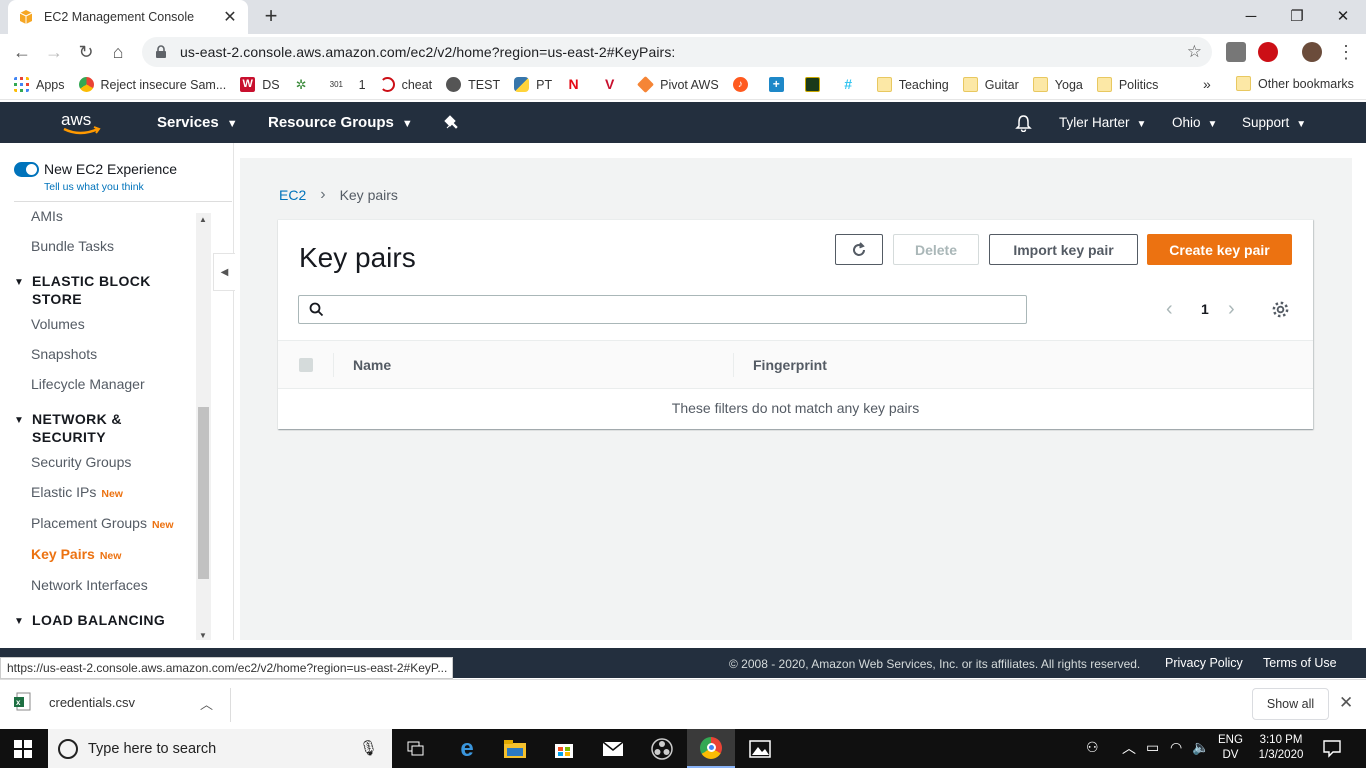 This screenshot has height=768, width=1366. I want to click on minimize-button: ─, so click(1251, 16).